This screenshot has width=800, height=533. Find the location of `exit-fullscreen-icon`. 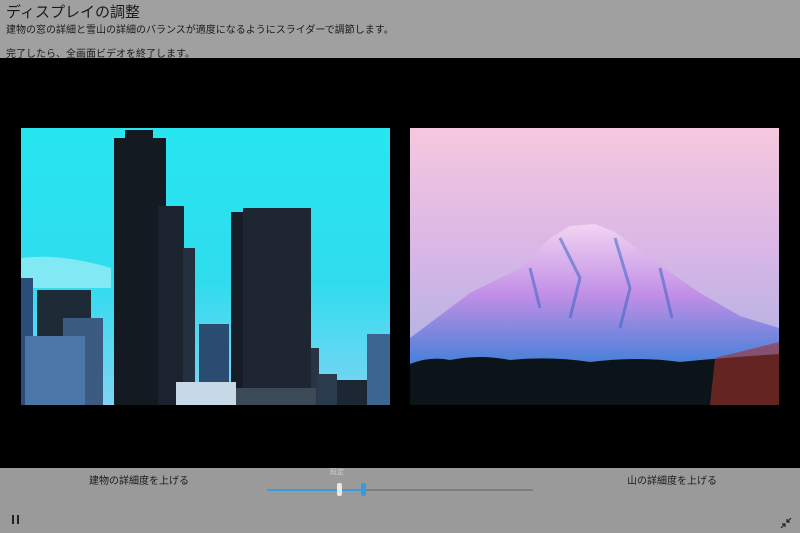

exit-fullscreen-icon is located at coordinates (786, 521).